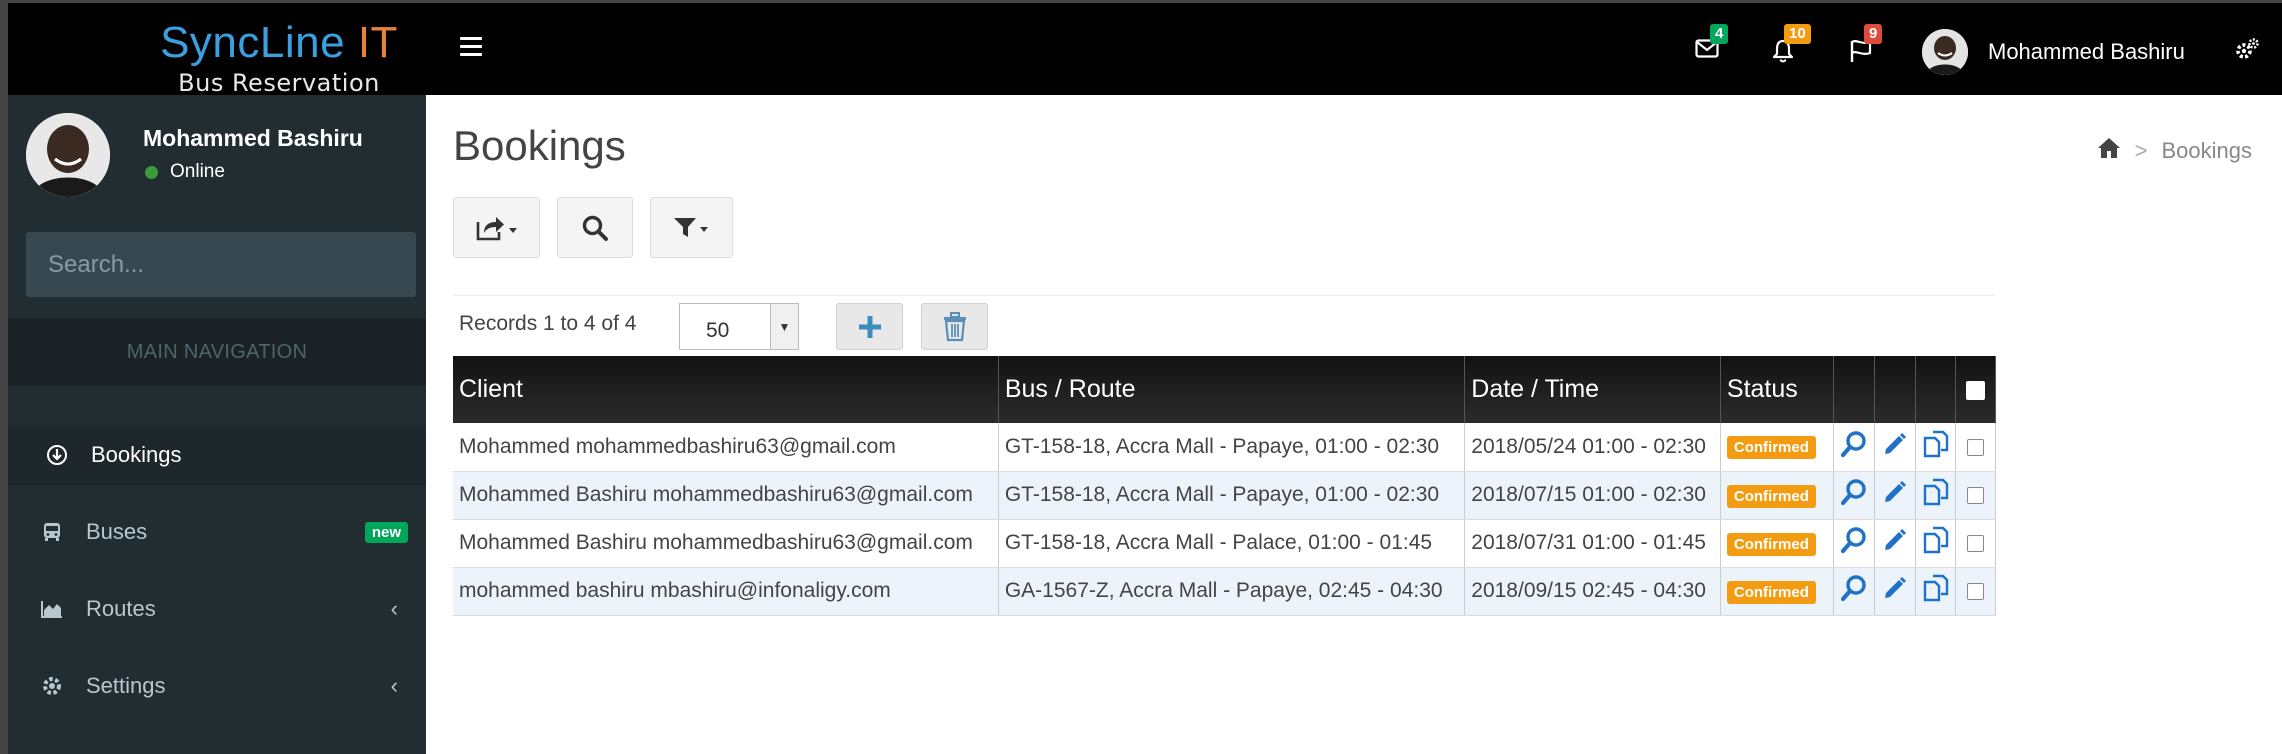 This screenshot has width=2282, height=754. Describe the element at coordinates (253, 138) in the screenshot. I see `sidebar-user-name: Mohammed Bashiru` at that location.